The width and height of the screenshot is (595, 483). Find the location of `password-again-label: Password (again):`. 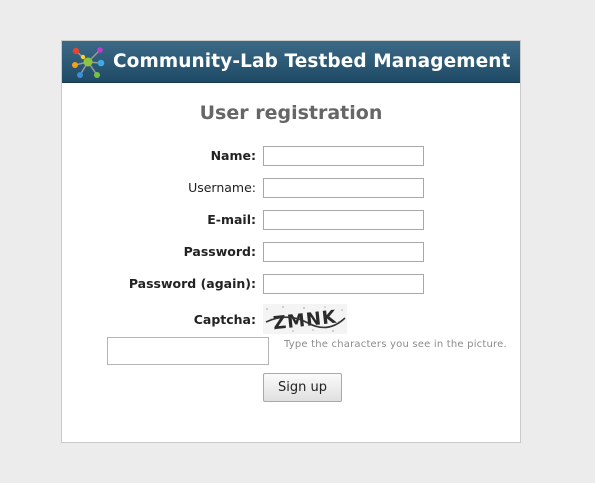

password-again-label: Password (again): is located at coordinates (192, 283).